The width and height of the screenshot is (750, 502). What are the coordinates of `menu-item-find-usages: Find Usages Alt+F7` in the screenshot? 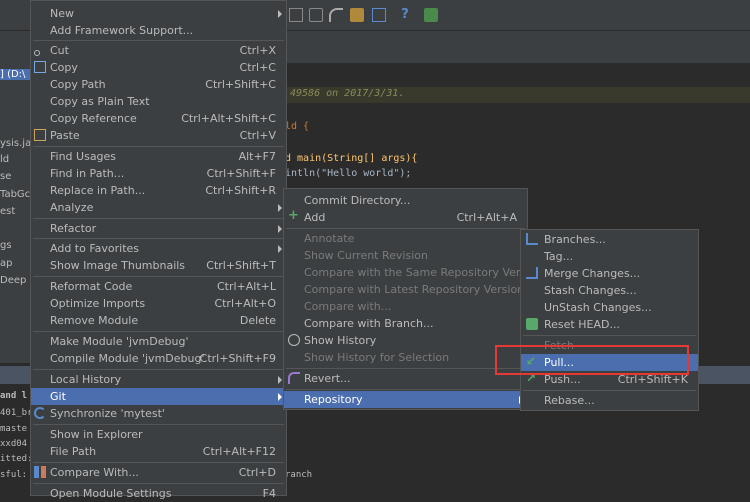 It's located at (158, 156).